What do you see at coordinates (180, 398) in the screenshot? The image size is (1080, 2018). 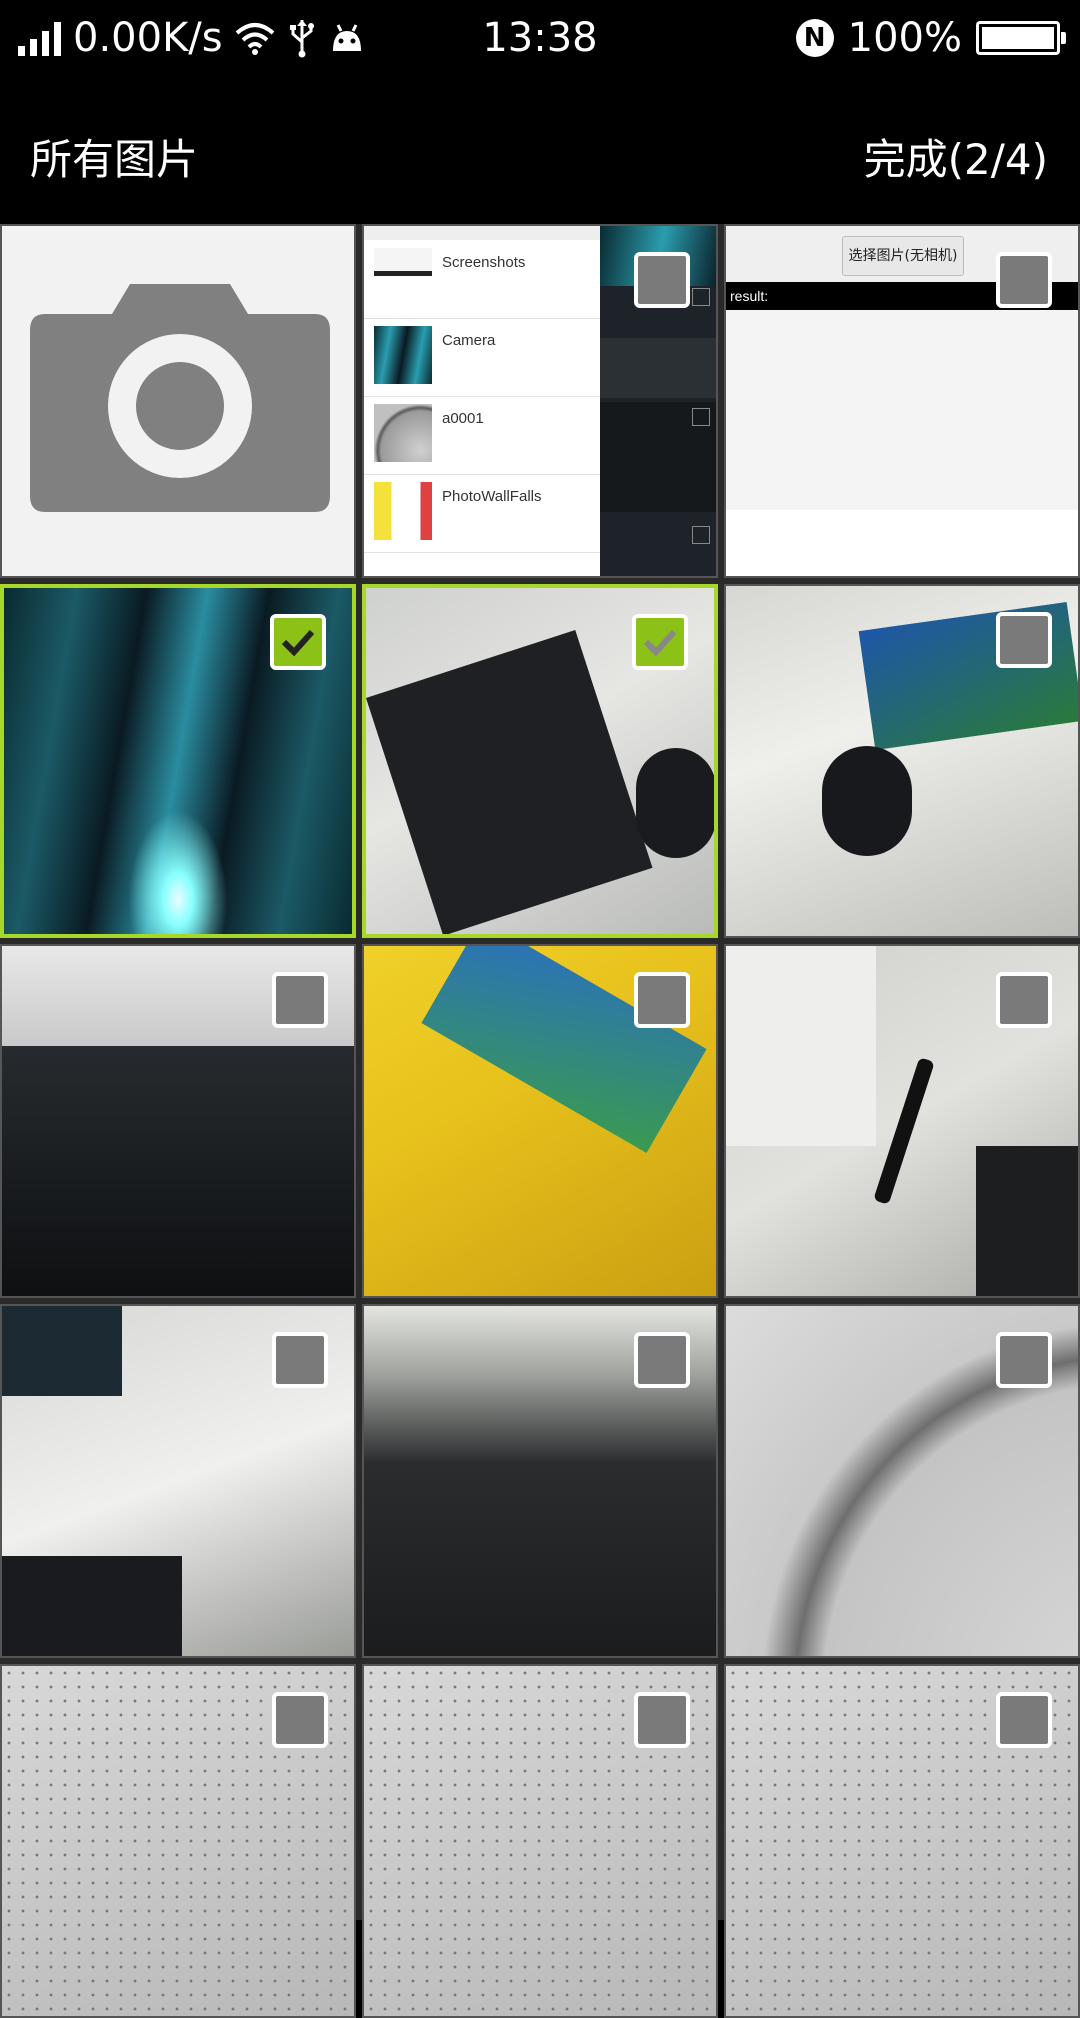 I see `camera-icon` at bounding box center [180, 398].